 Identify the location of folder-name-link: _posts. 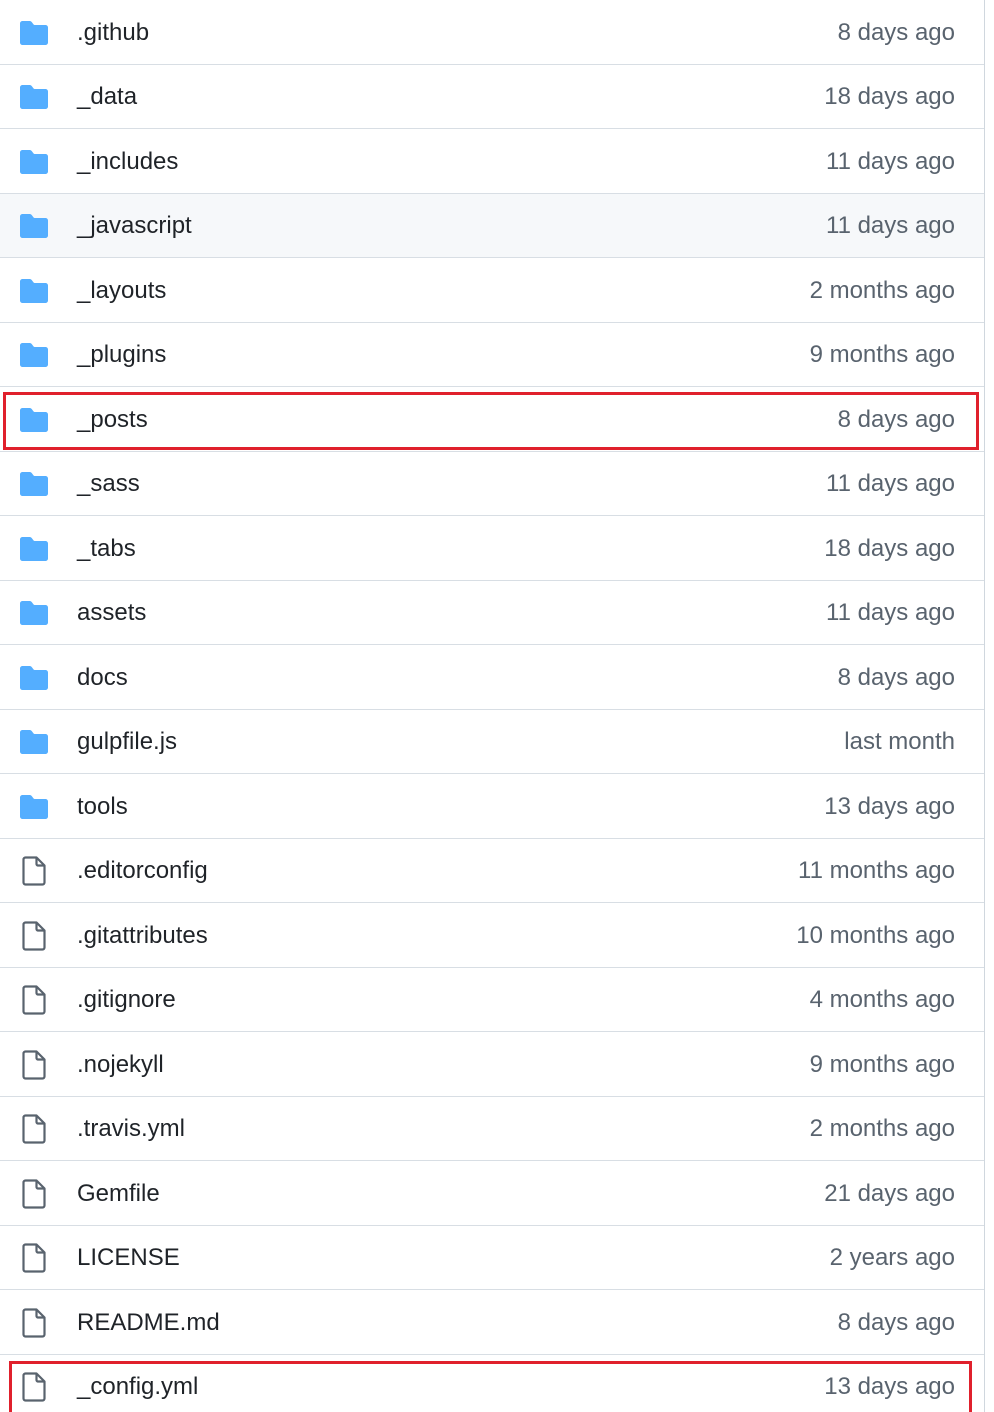
(112, 420).